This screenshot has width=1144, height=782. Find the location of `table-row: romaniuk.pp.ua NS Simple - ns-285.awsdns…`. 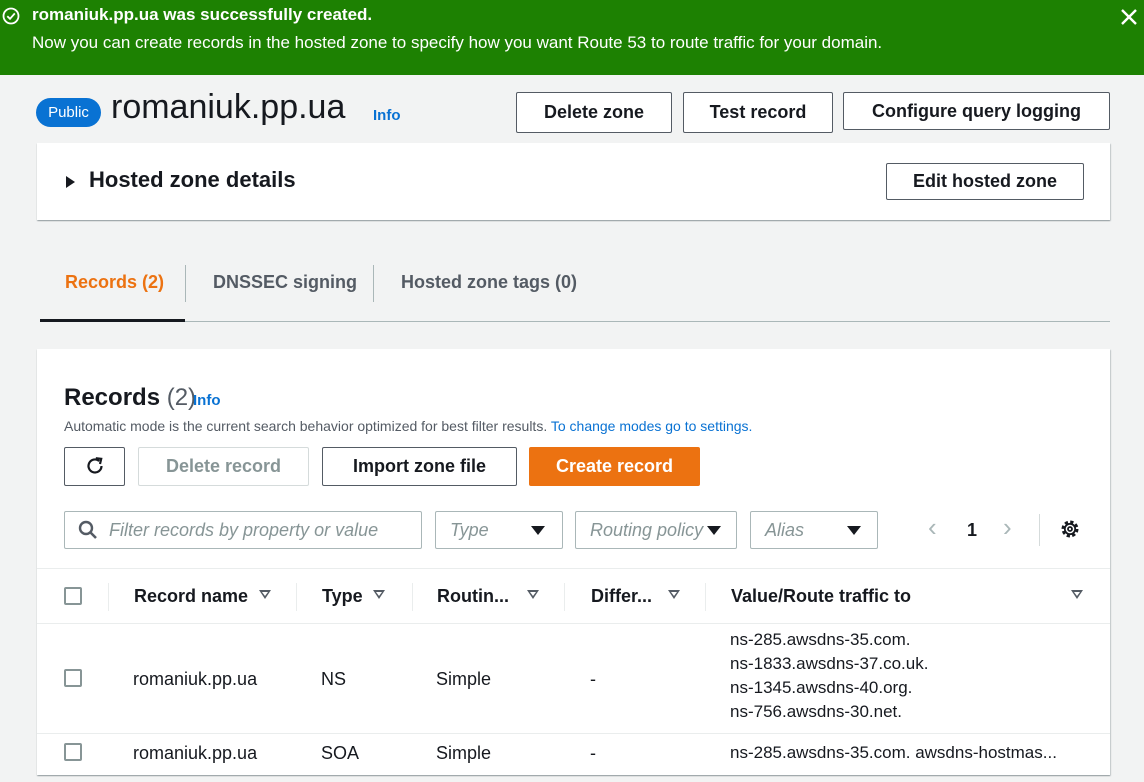

table-row: romaniuk.pp.ua NS Simple - ns-285.awsdns… is located at coordinates (573, 679).